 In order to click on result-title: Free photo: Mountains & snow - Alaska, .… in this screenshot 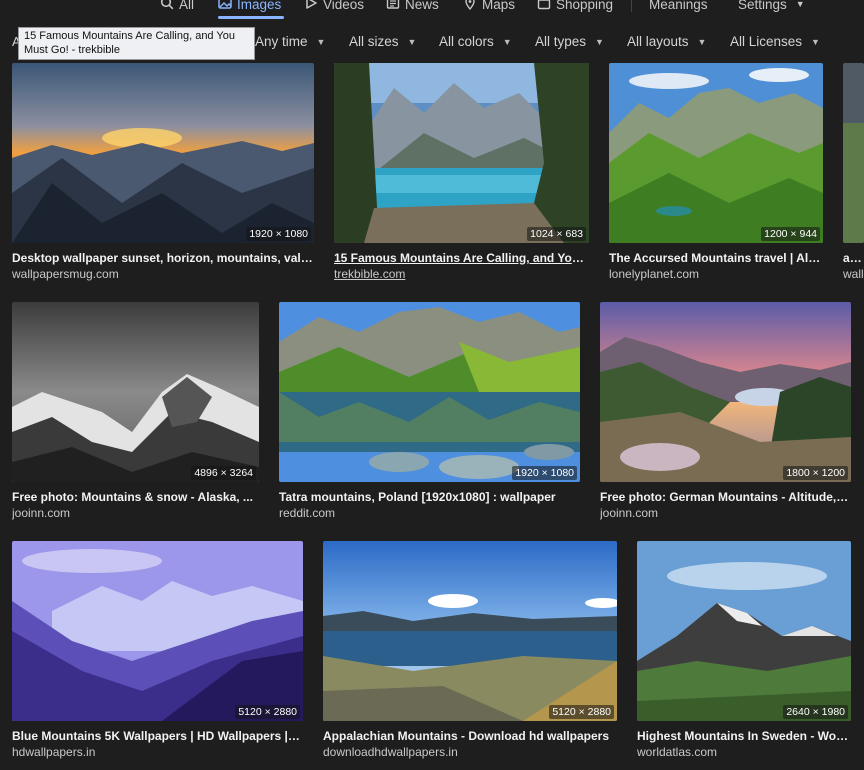, I will do `click(135, 497)`.